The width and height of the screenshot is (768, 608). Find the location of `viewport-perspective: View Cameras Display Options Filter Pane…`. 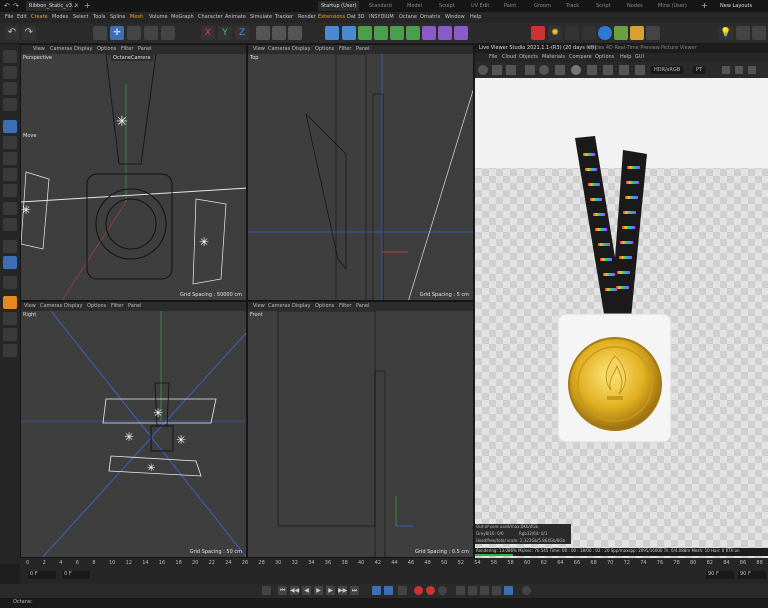

viewport-perspective: View Cameras Display Options Filter Pane… is located at coordinates (133, 172).